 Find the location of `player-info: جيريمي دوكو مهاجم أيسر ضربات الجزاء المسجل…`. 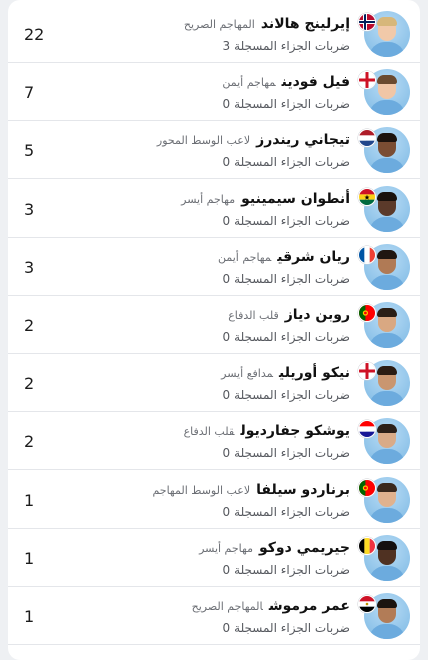

player-info: جيريمي دوكو مهاجم أيسر ضربات الجزاء المسجل… is located at coordinates (195, 558).